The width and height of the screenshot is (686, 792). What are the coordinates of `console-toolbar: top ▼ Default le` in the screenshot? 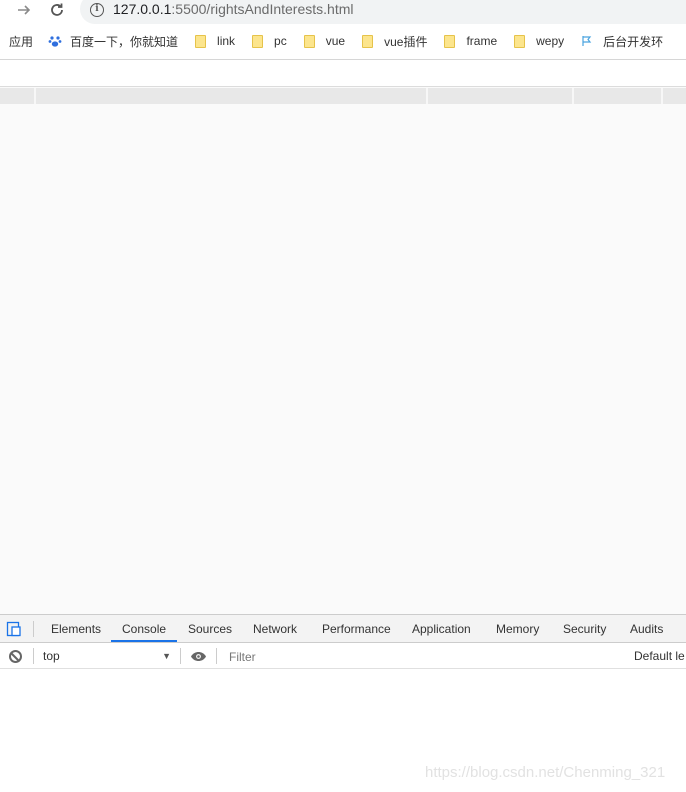 It's located at (343, 656).